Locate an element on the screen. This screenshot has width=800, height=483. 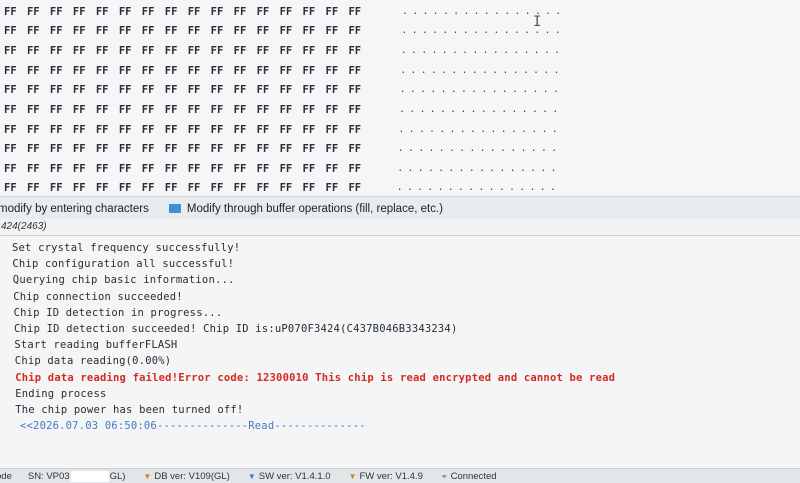
status-fw-version: ▼ FW ver: V1.4.9 is located at coordinates (386, 476).